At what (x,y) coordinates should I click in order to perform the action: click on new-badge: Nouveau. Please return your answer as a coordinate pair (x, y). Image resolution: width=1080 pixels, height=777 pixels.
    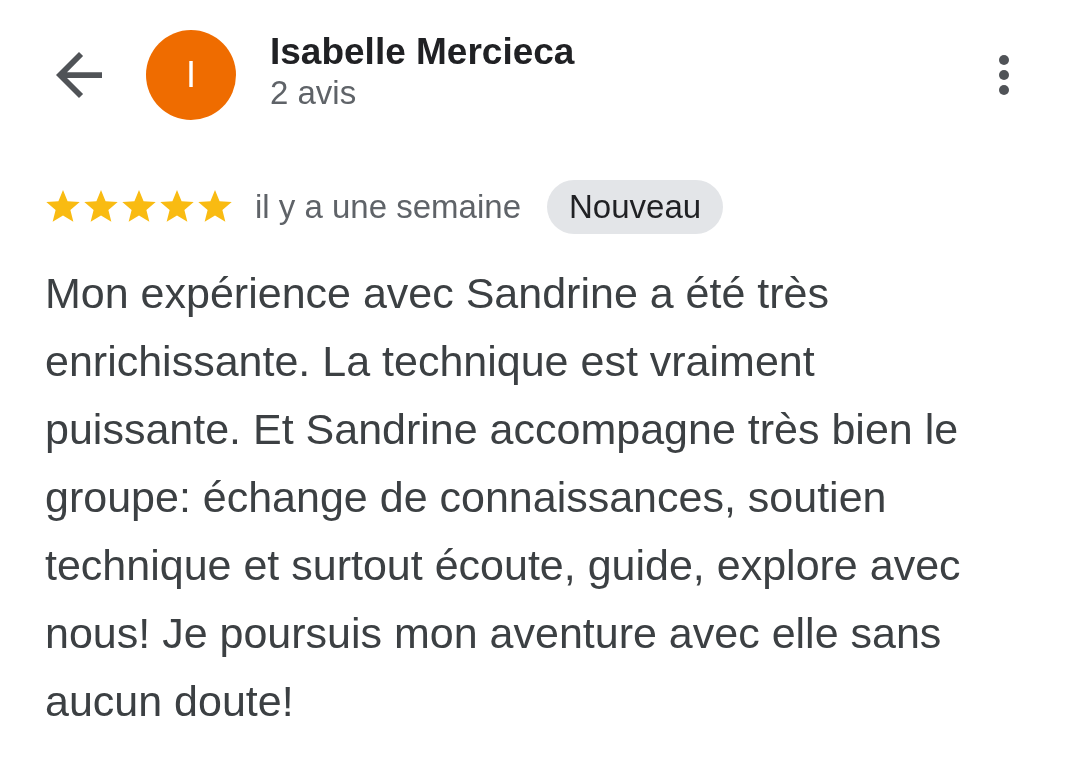
    Looking at the image, I should click on (635, 207).